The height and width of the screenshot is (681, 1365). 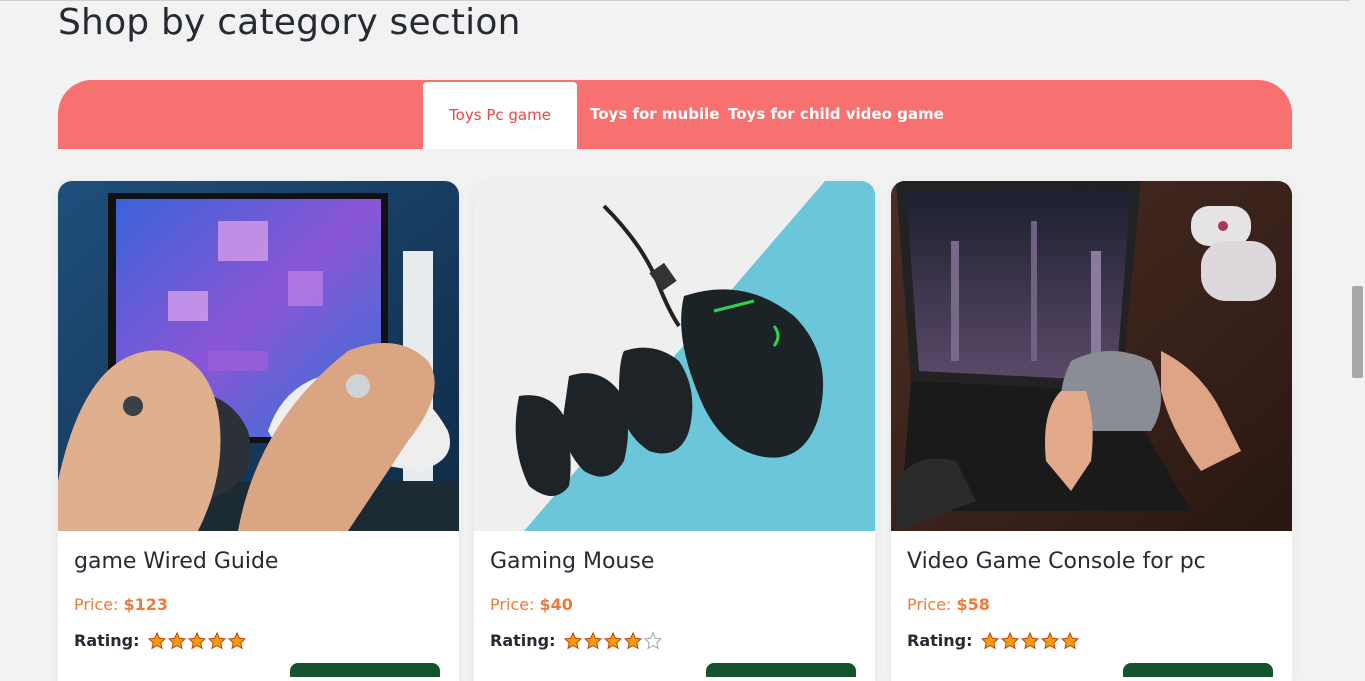 I want to click on price-value: $58, so click(x=973, y=604).